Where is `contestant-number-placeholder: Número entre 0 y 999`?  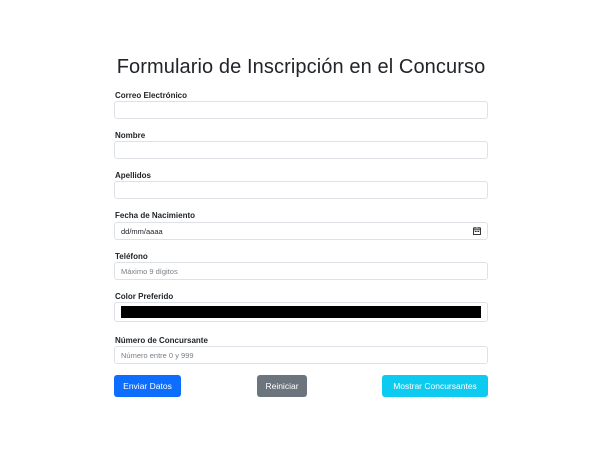 contestant-number-placeholder: Número entre 0 y 999 is located at coordinates (157, 355).